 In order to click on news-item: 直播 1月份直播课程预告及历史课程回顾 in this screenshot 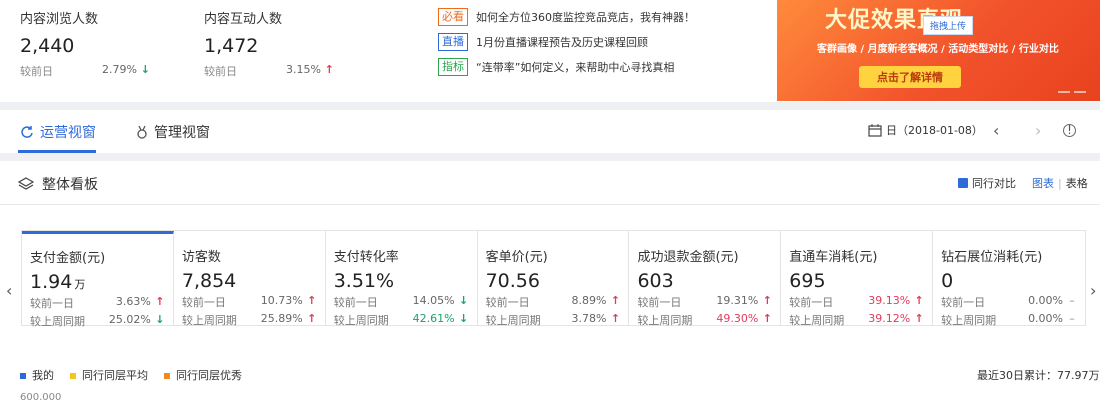, I will do `click(566, 41)`.